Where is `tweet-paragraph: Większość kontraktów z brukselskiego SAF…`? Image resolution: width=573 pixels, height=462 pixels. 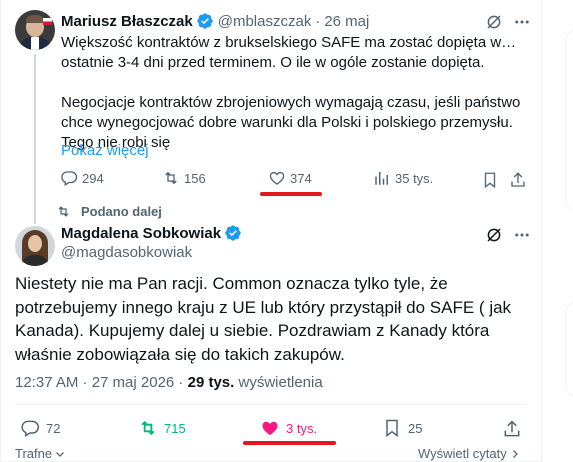 tweet-paragraph: Większość kontraktów z brukselskiego SAF… is located at coordinates (289, 52).